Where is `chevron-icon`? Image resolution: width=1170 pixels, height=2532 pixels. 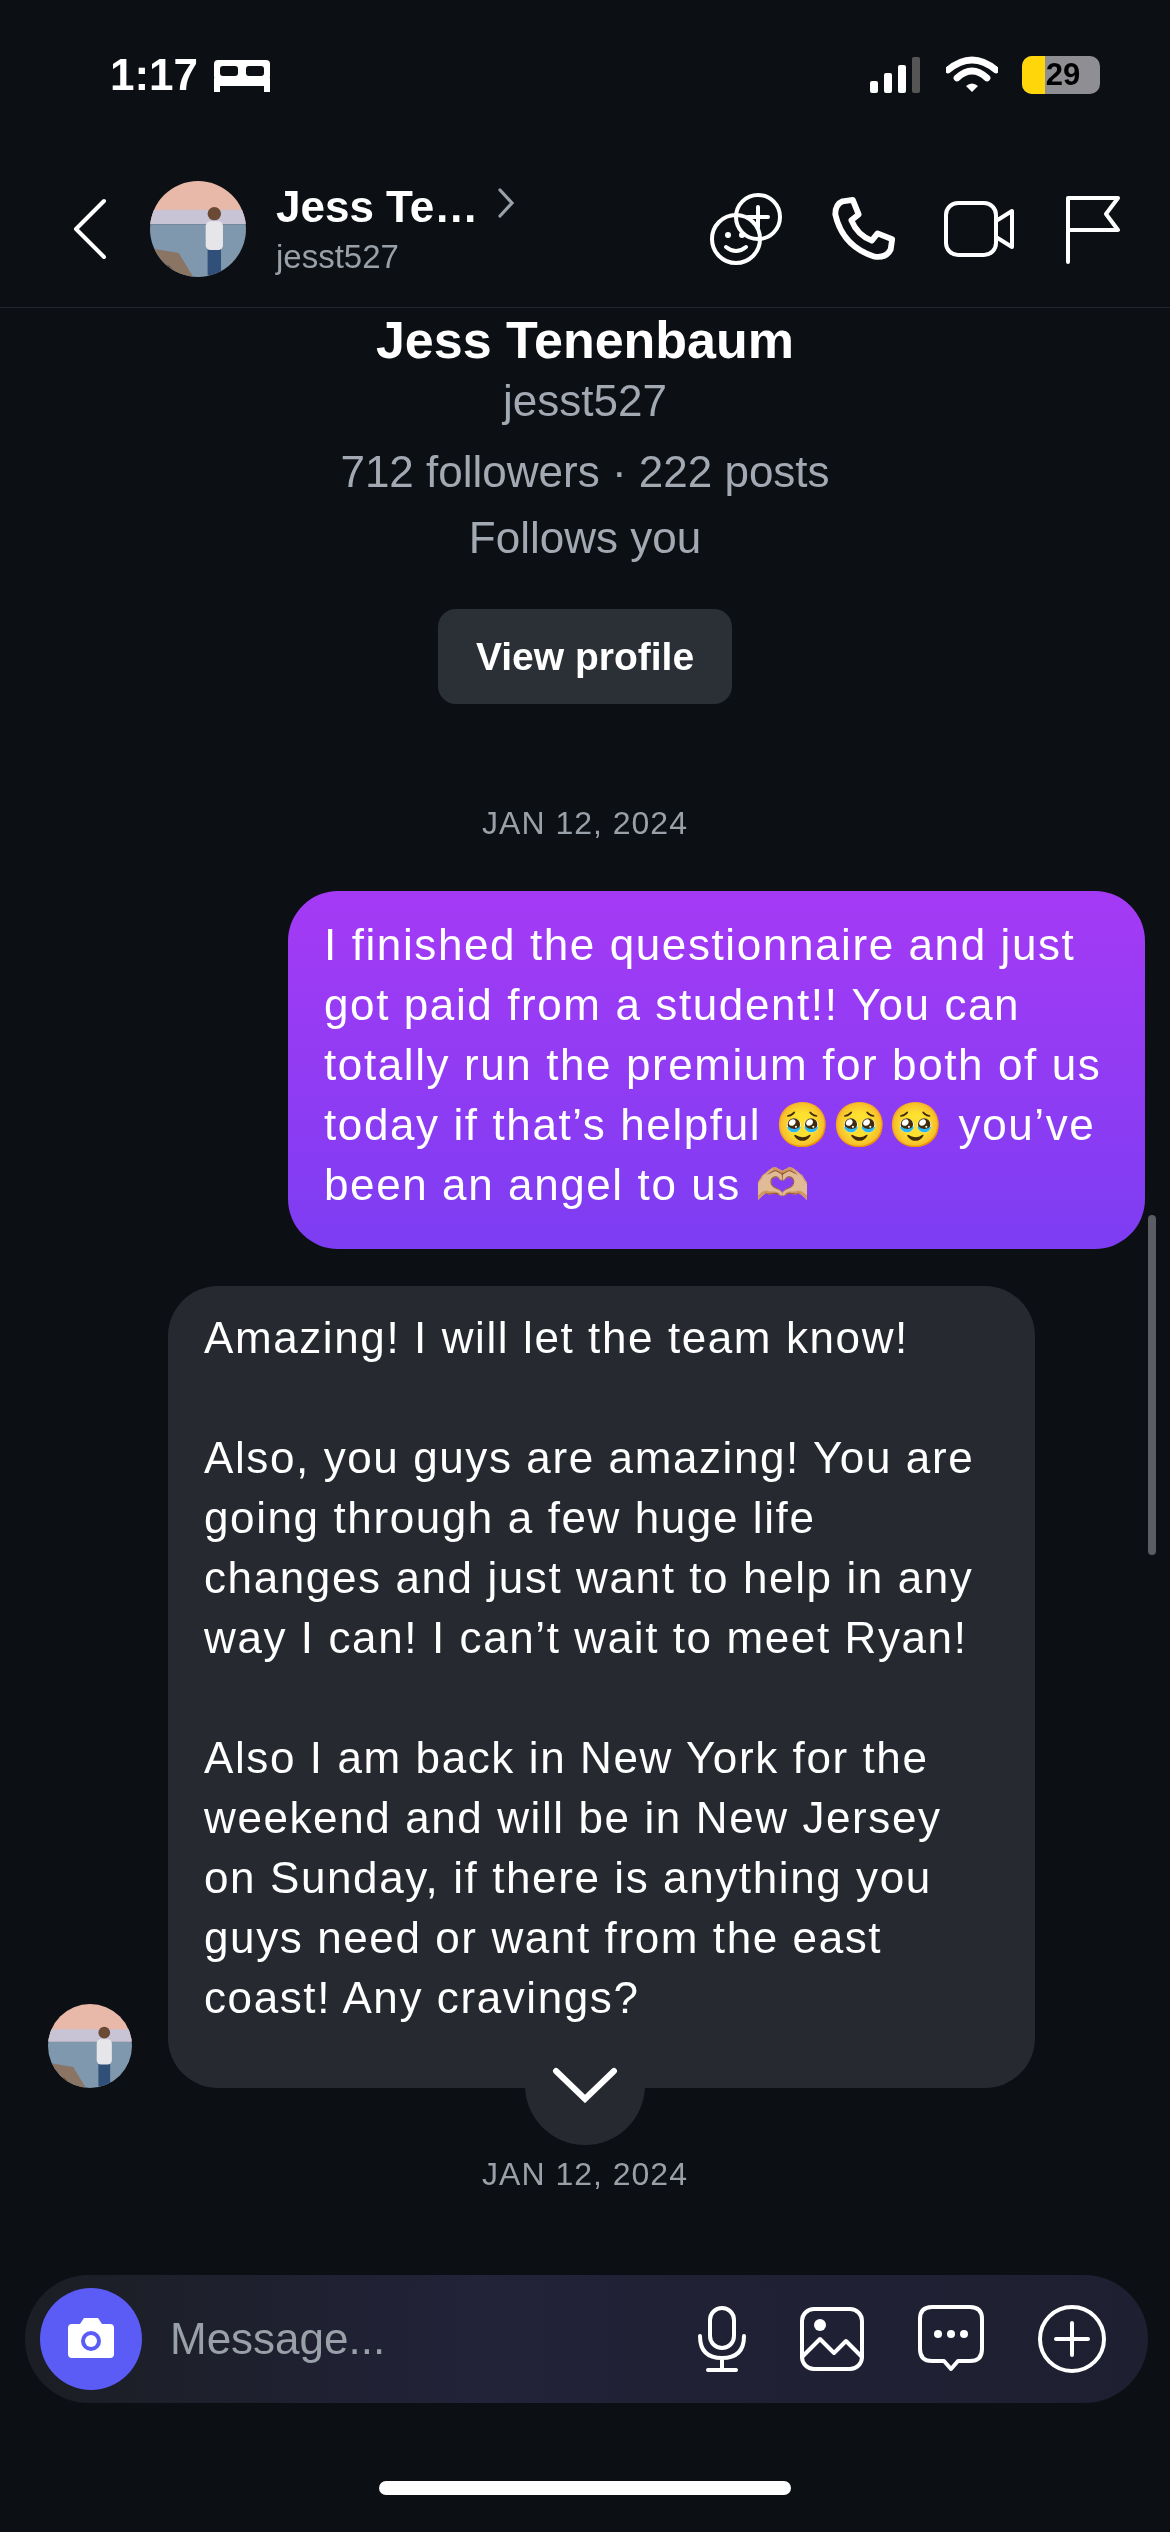 chevron-icon is located at coordinates (506, 202).